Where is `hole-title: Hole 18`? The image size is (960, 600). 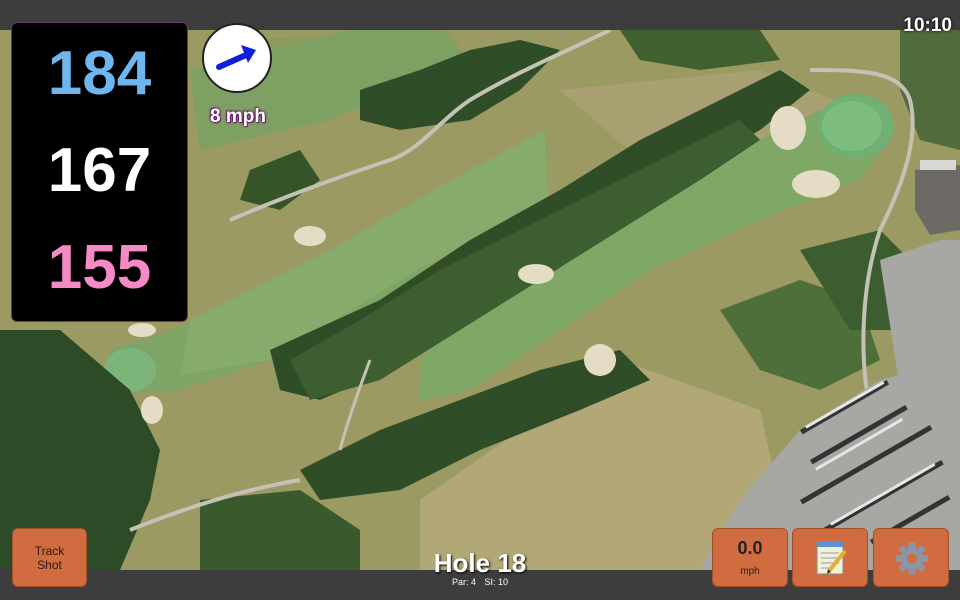
hole-title: Hole 18 is located at coordinates (480, 563).